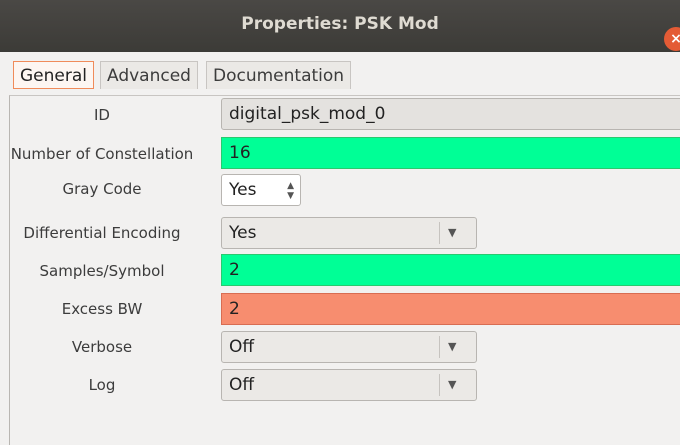  What do you see at coordinates (53, 75) in the screenshot?
I see `tab-general: General` at bounding box center [53, 75].